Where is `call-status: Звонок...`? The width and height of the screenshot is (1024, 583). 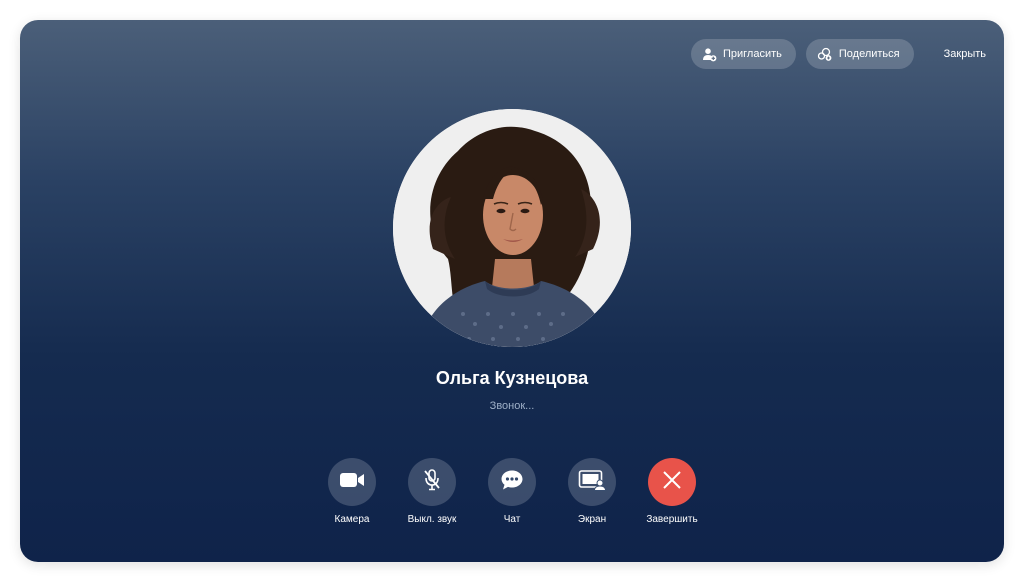 call-status: Звонок... is located at coordinates (512, 406).